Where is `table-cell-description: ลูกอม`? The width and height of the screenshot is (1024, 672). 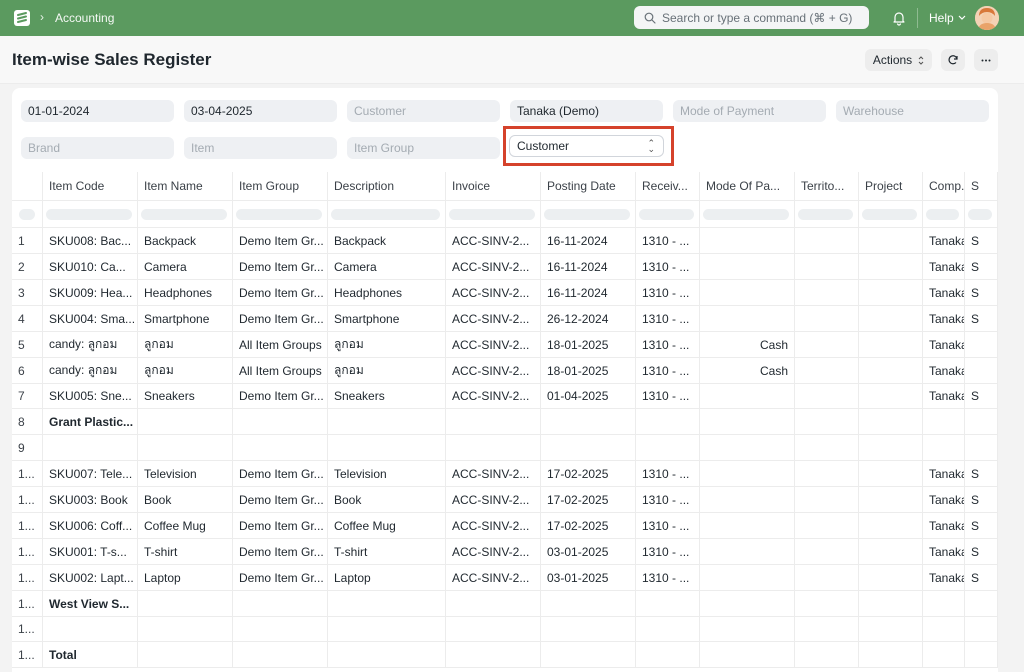
table-cell-description: ลูกอม is located at coordinates (387, 344).